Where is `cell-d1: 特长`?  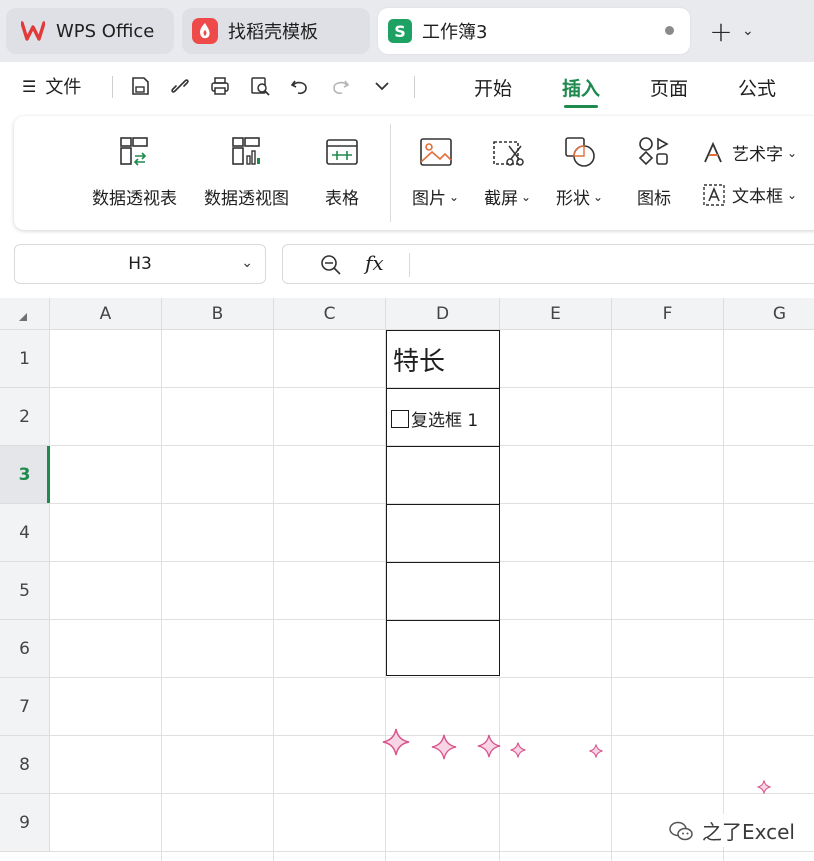 cell-d1: 特长 is located at coordinates (443, 360).